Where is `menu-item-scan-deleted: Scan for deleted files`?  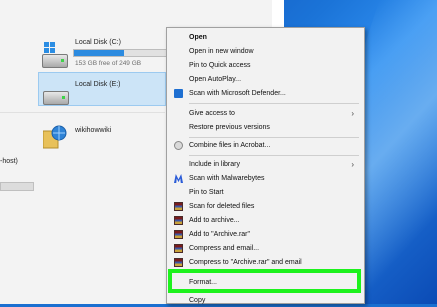 menu-item-scan-deleted: Scan for deleted files is located at coordinates (265, 206).